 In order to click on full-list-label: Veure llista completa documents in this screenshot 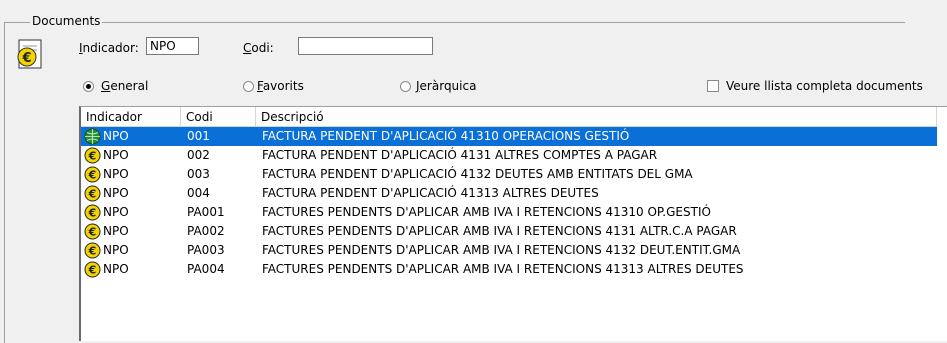, I will do `click(824, 86)`.